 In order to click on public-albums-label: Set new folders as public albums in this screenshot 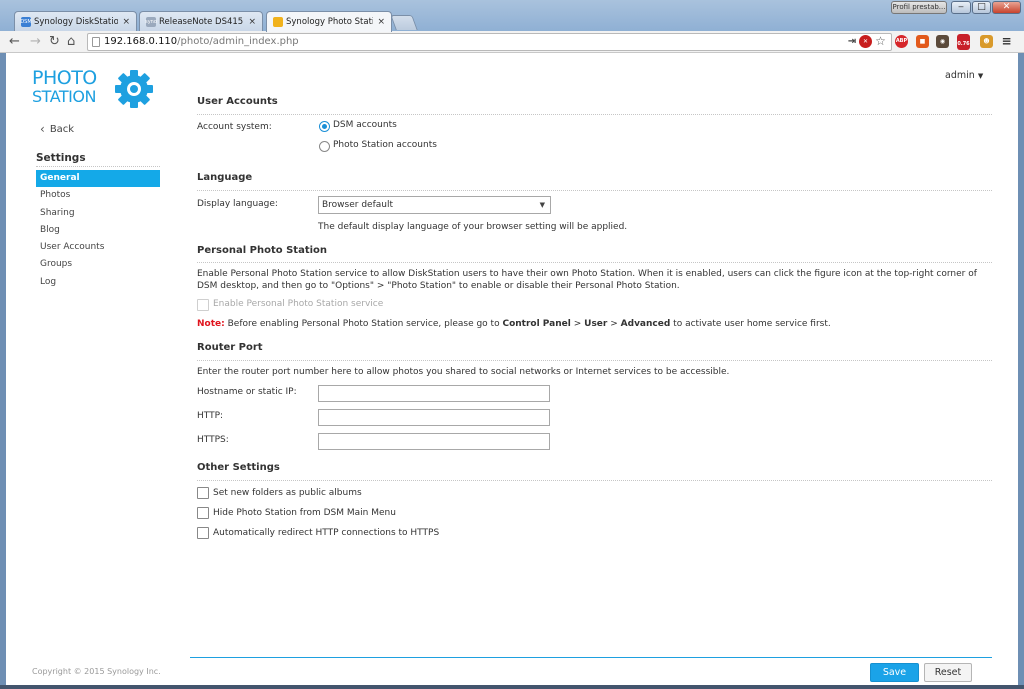, I will do `click(287, 494)`.